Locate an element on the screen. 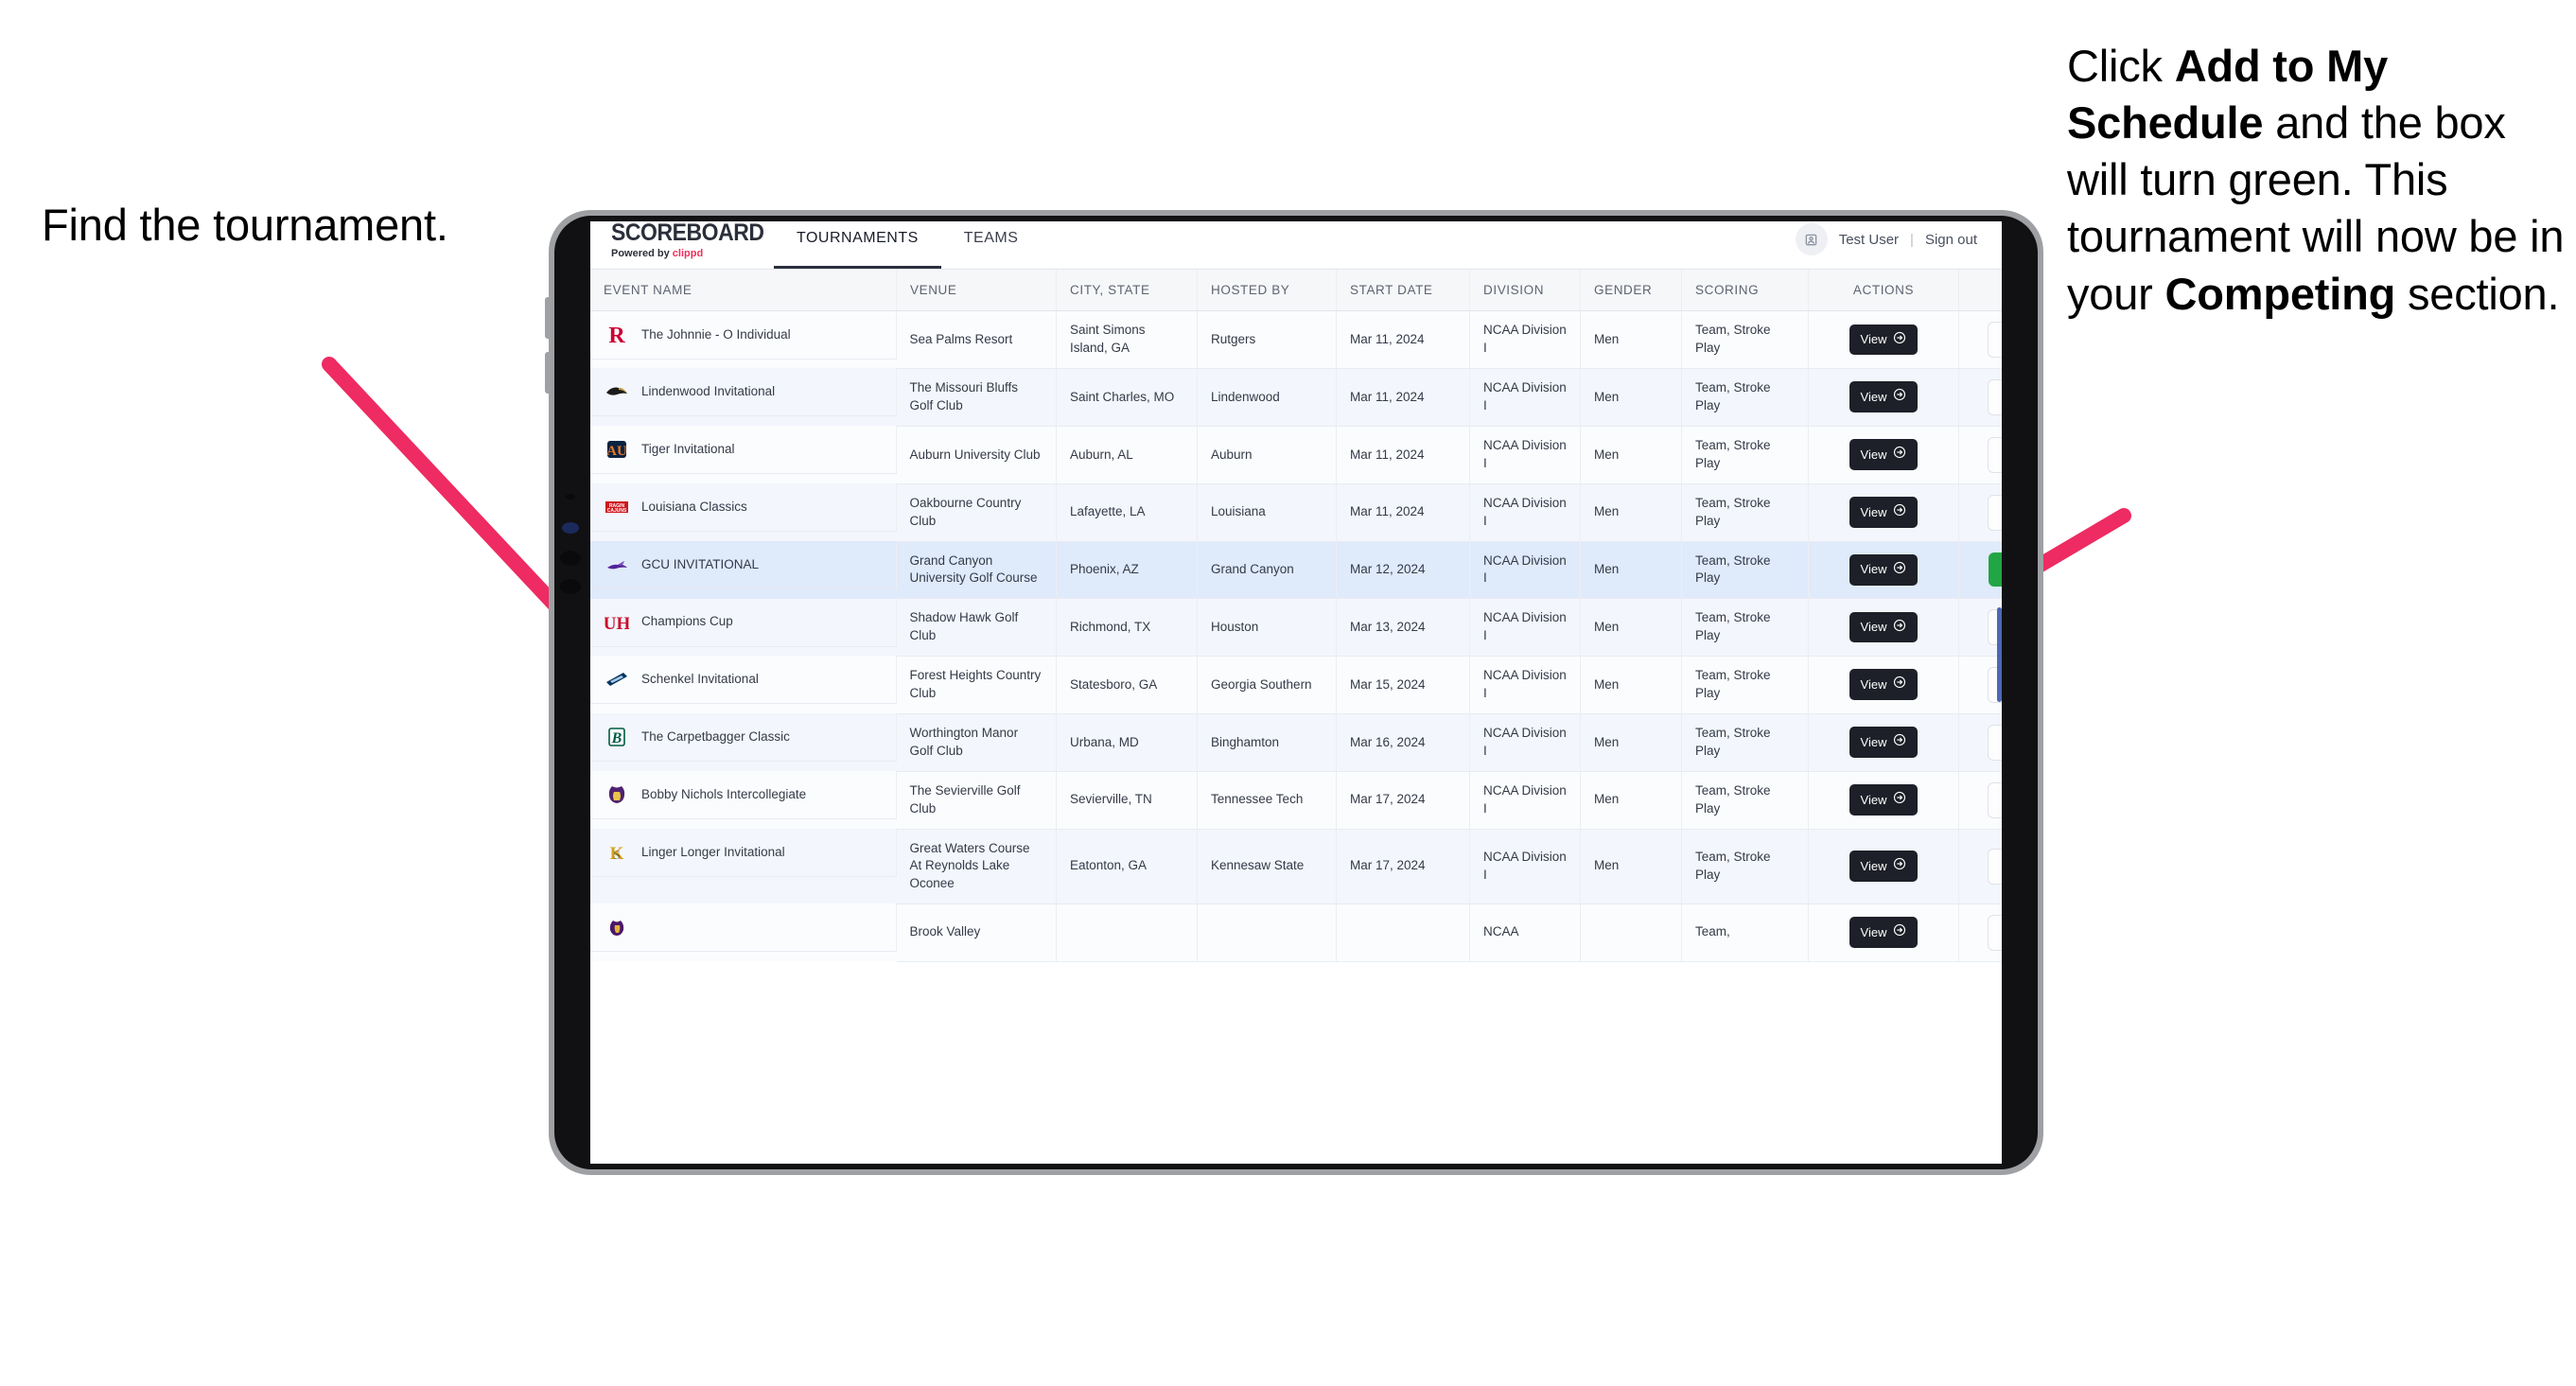  vertical-scrollbar is located at coordinates (1999, 654).